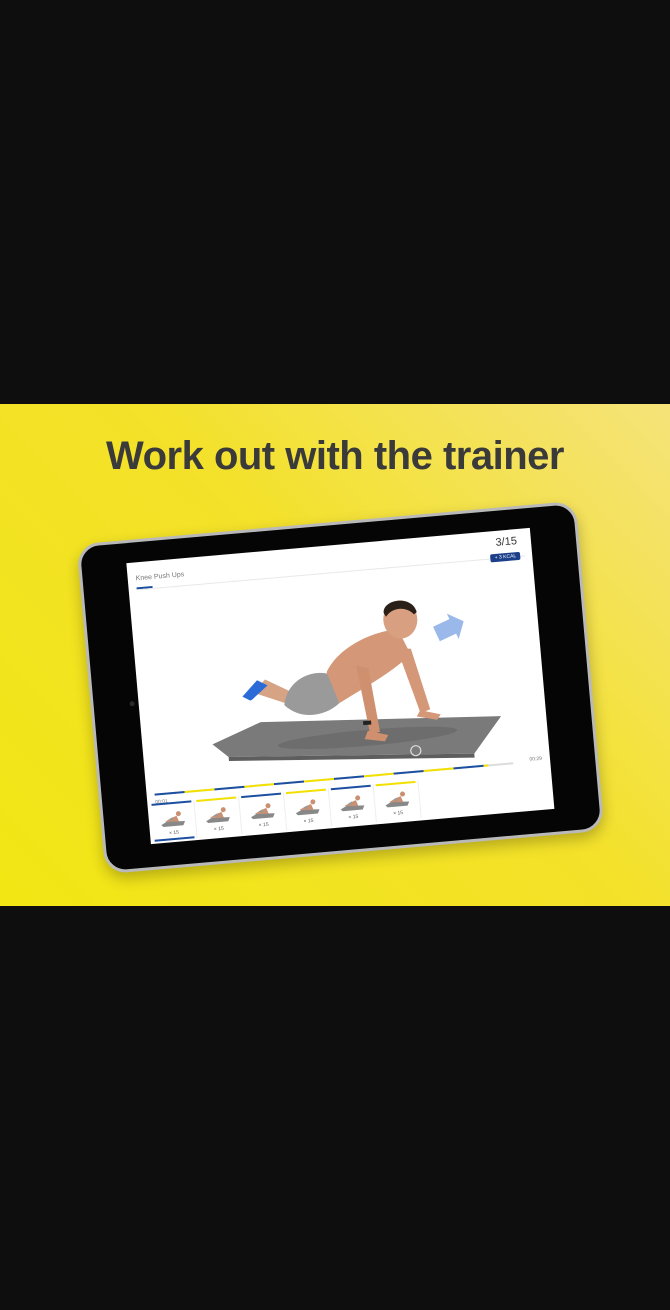 The height and width of the screenshot is (1310, 670). Describe the element at coordinates (132, 704) in the screenshot. I see `camera-dot` at that location.